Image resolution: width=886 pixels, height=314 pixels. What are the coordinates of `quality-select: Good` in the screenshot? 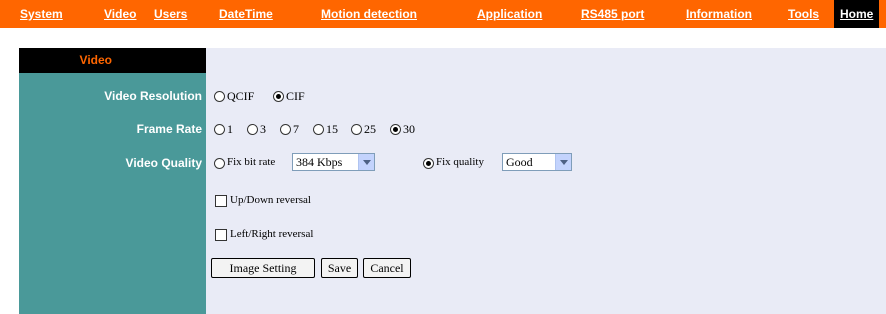 It's located at (537, 162).